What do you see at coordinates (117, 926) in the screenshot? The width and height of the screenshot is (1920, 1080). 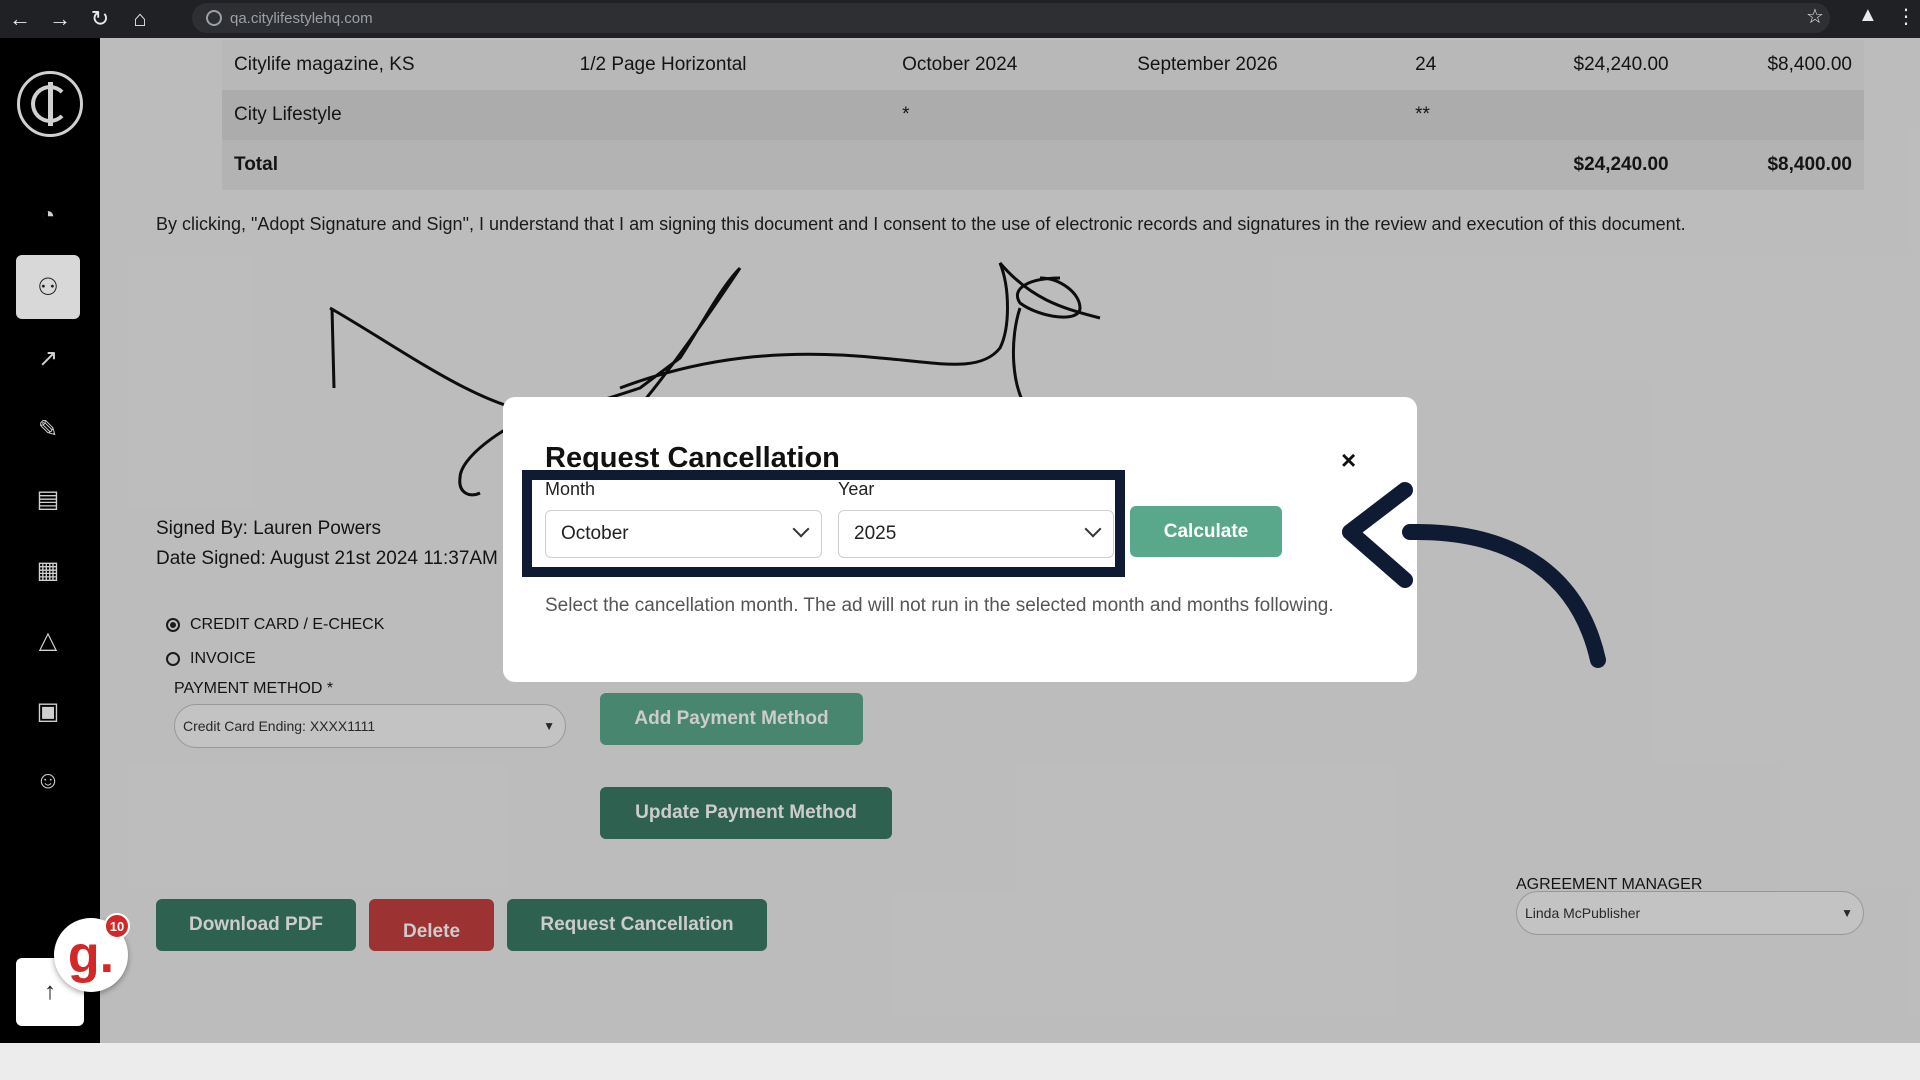 I see `notification-count-badge: 10` at bounding box center [117, 926].